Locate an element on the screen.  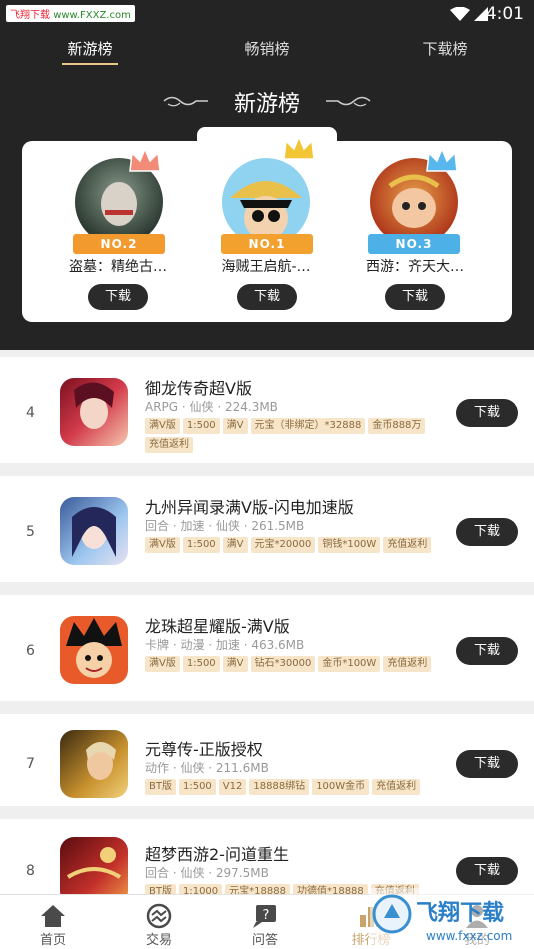
watermark-text-a: 飞翔下载 is located at coordinates (30, 15).